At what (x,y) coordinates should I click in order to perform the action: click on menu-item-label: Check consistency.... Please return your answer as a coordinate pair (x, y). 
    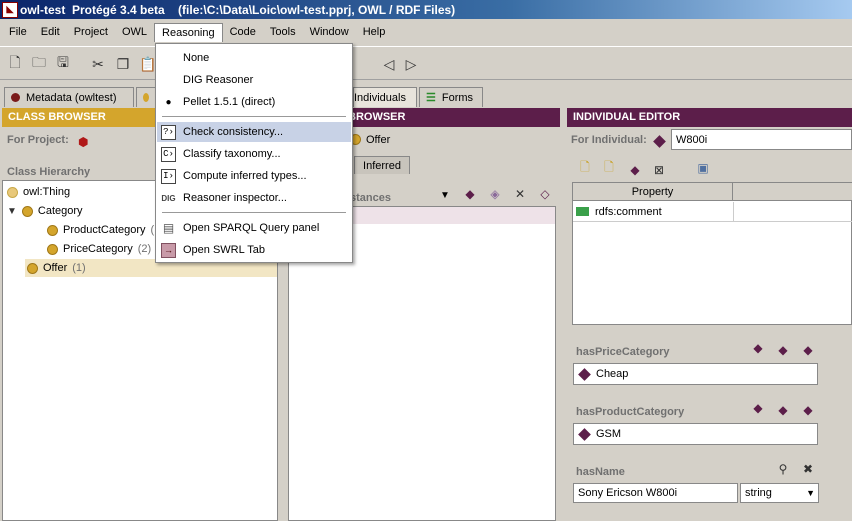
    Looking at the image, I should click on (233, 132).